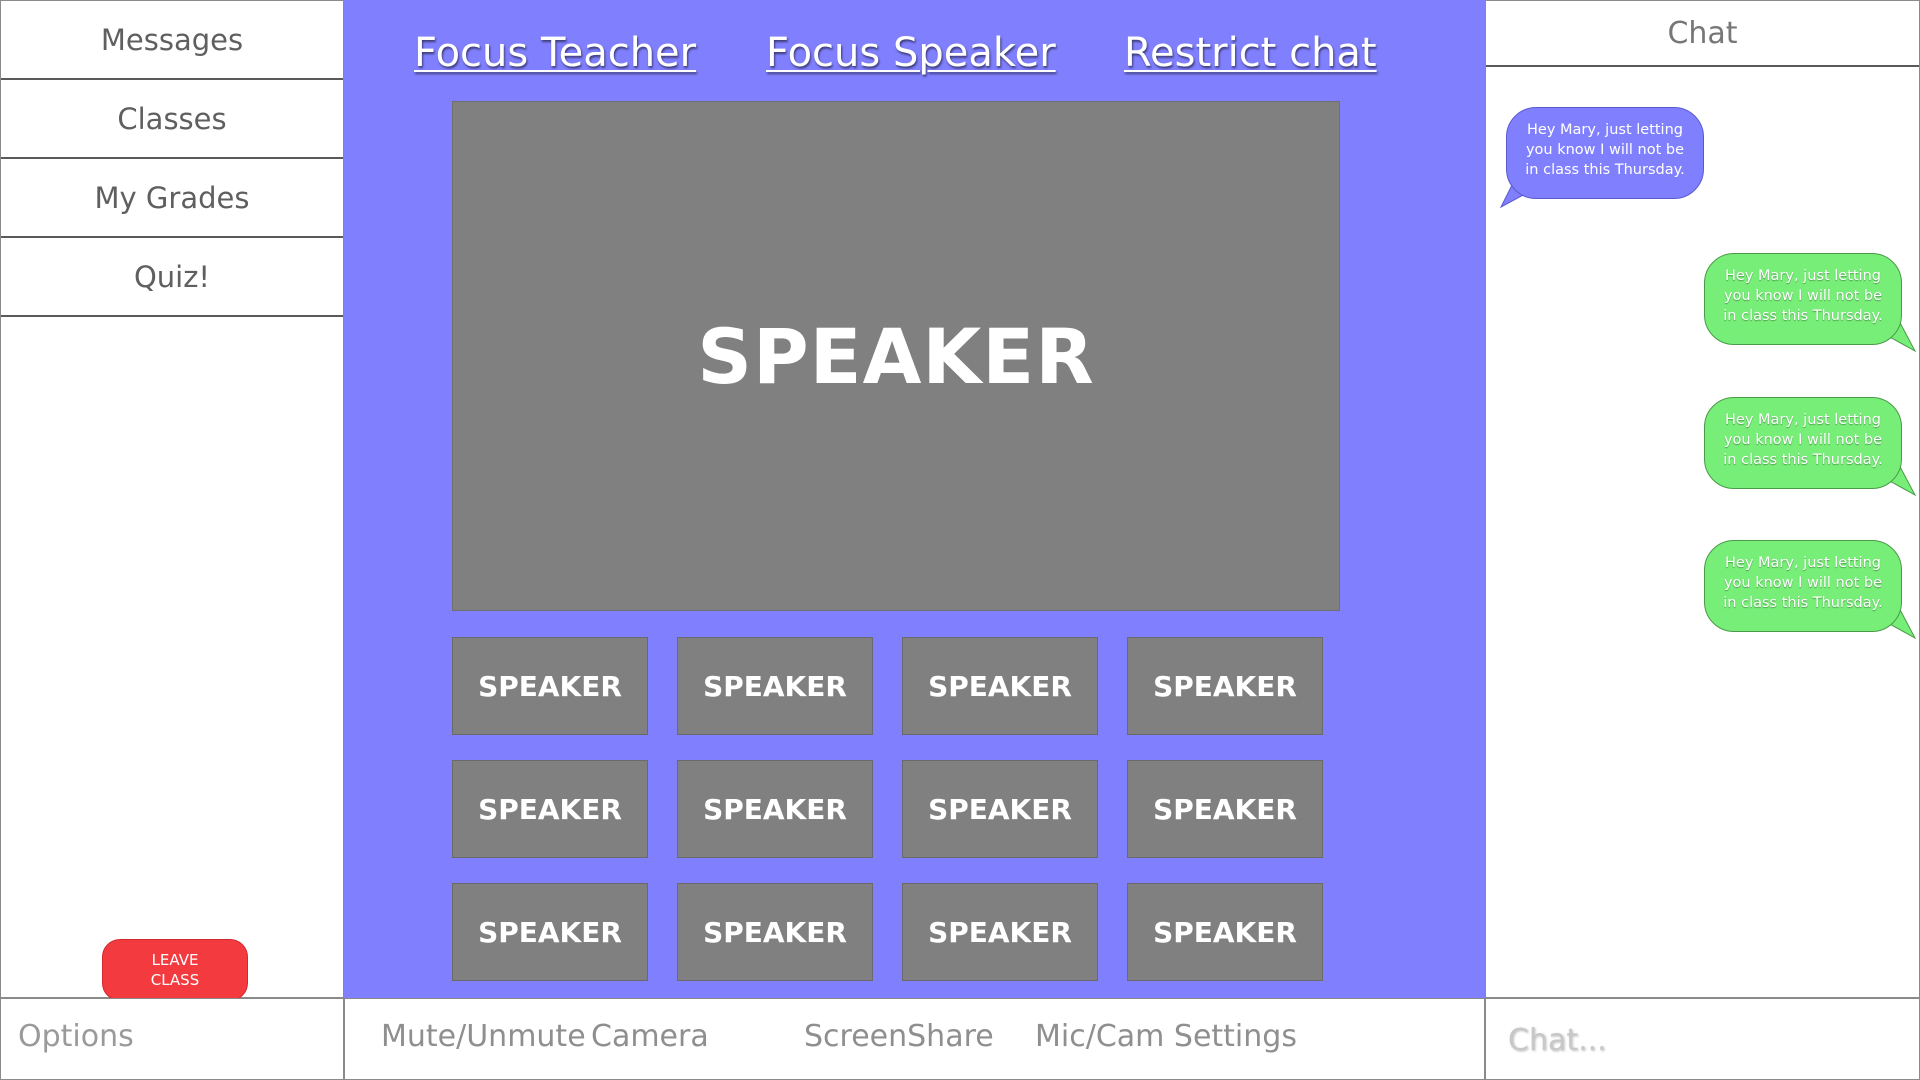 The image size is (1920, 1080). Describe the element at coordinates (555, 53) in the screenshot. I see `focus-teacher-link: Focus Teacher` at that location.